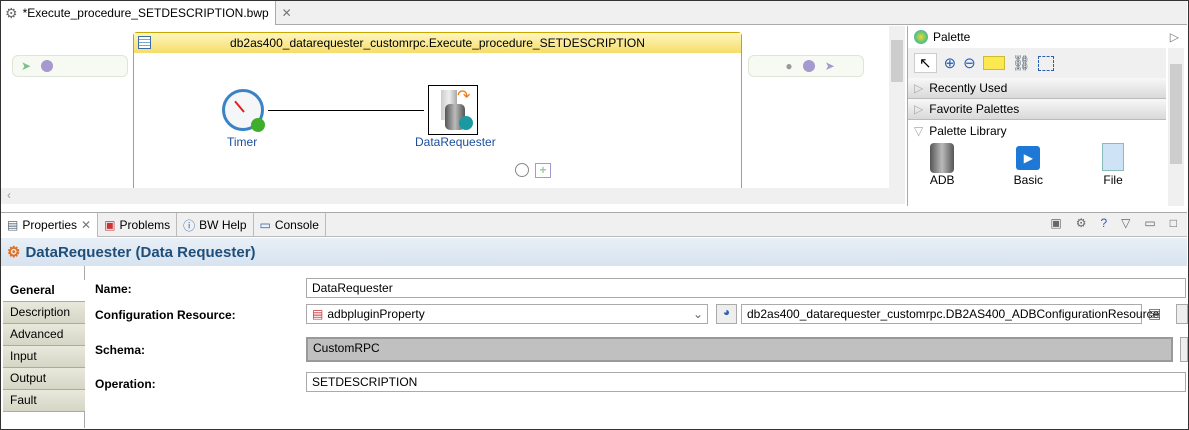 The height and width of the screenshot is (430, 1189). Describe the element at coordinates (919, 130) in the screenshot. I see `chevron-down-icon: ▽` at that location.